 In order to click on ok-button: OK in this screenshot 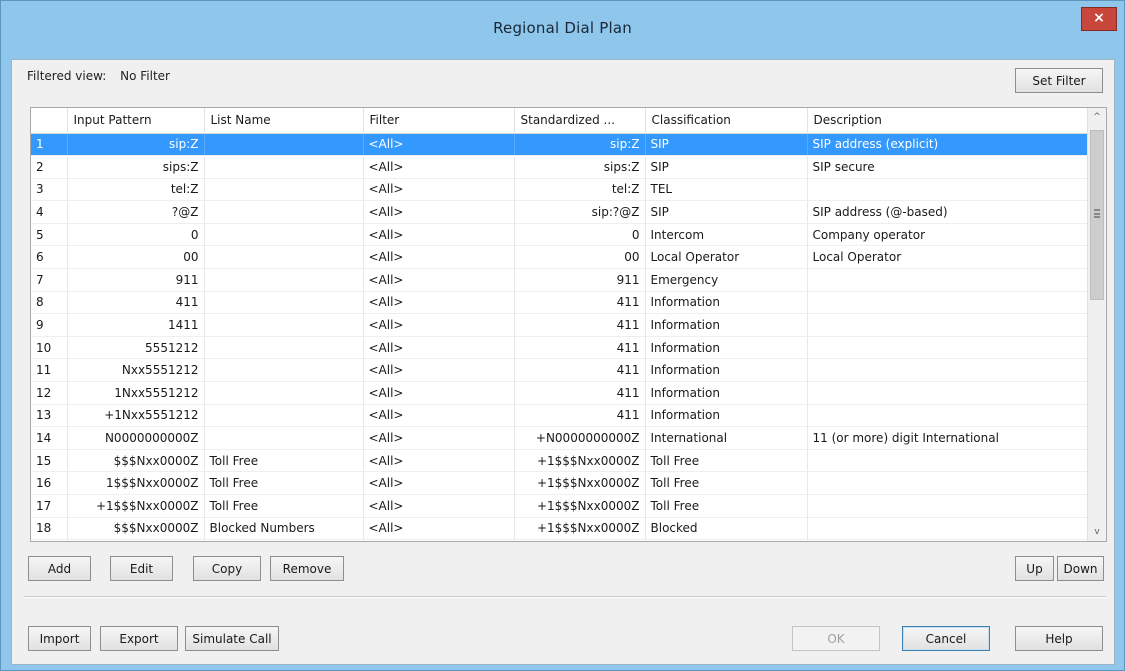, I will do `click(836, 638)`.